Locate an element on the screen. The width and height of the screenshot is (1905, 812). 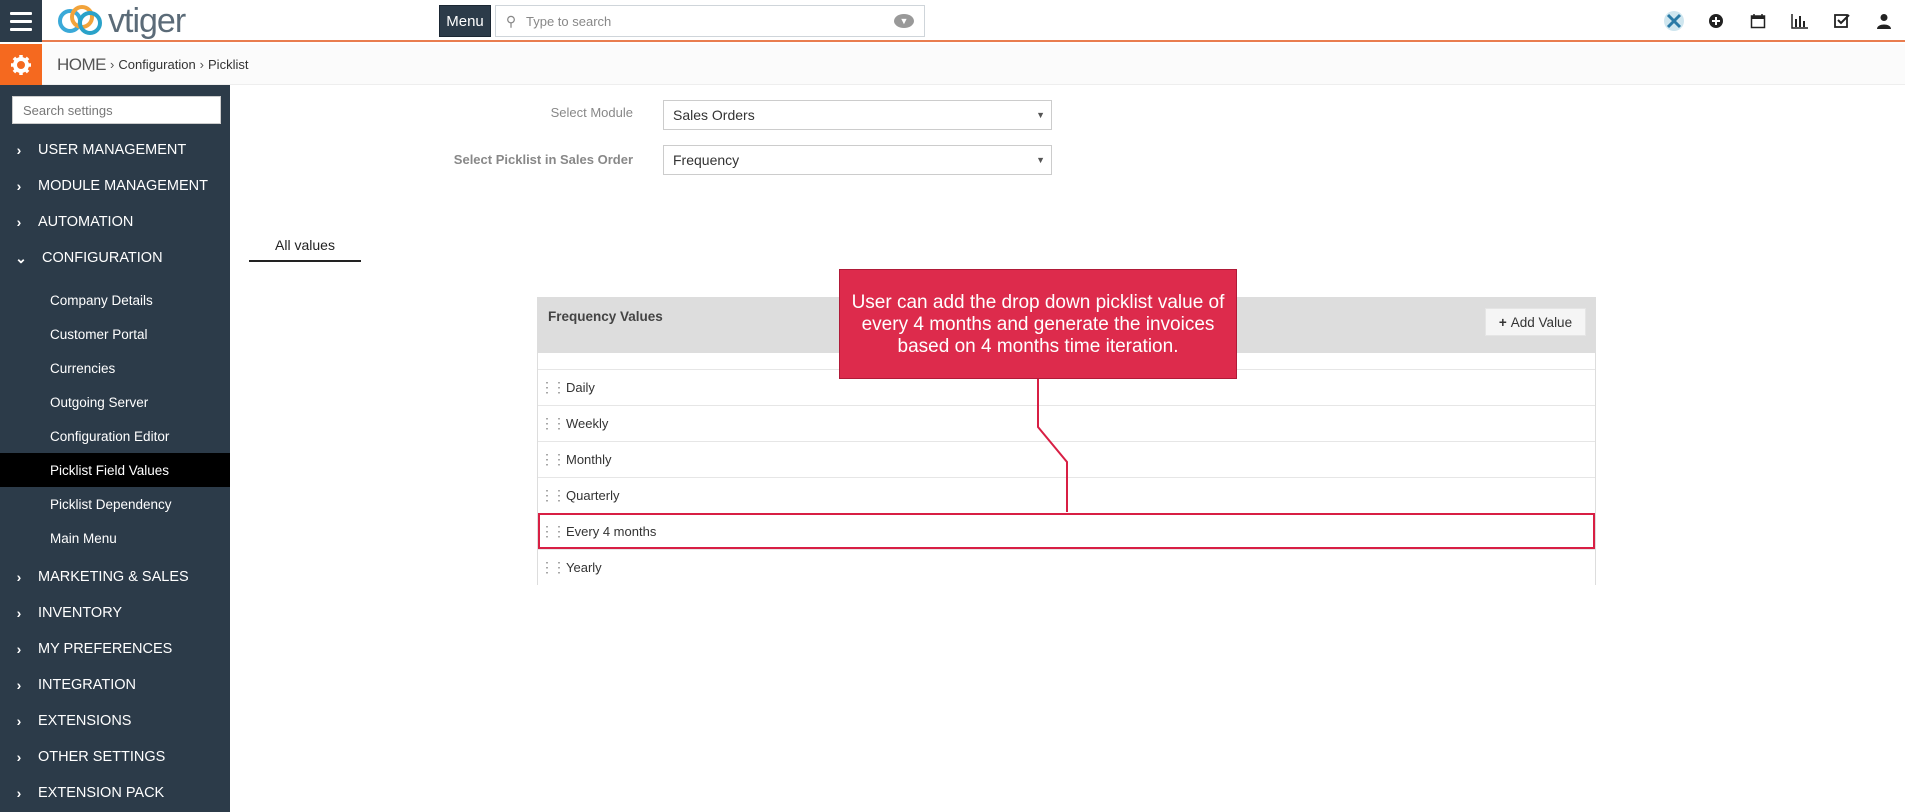
sidebar-section-configuration: ⌄ CONFIGURATION is located at coordinates (115, 258).